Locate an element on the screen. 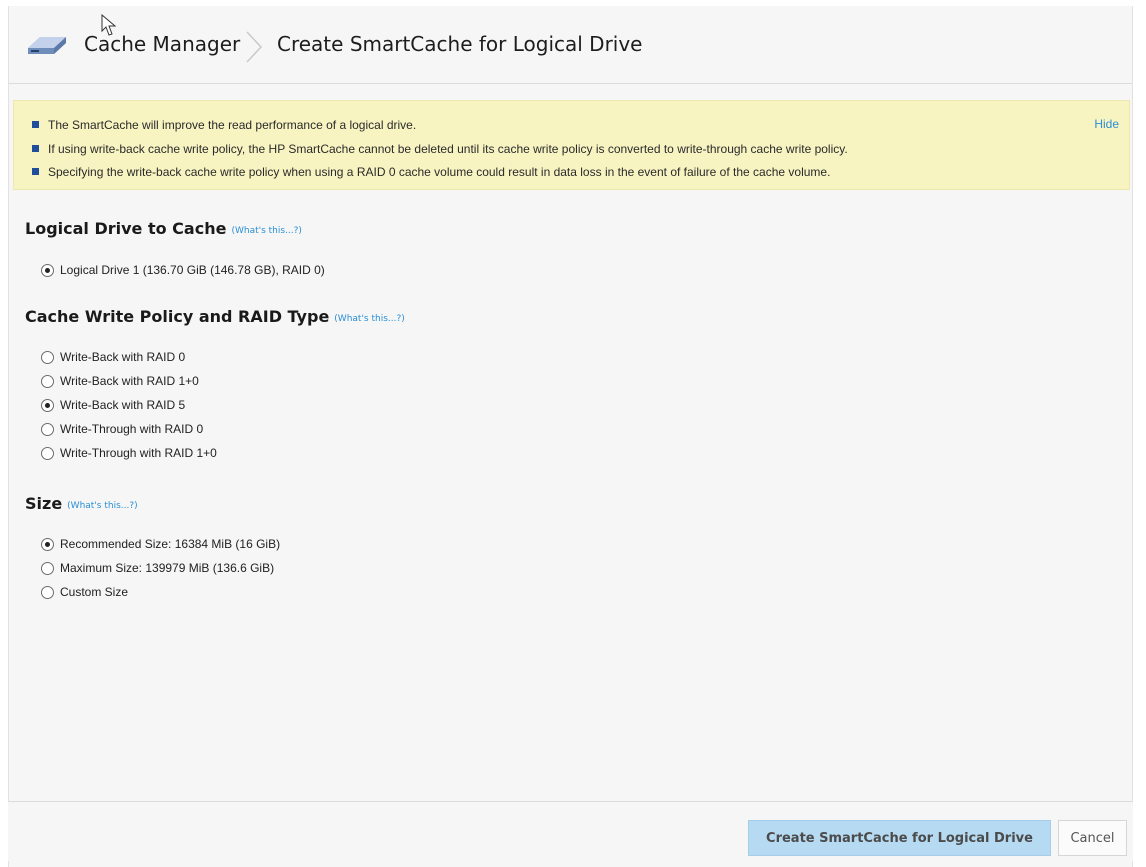 This screenshot has height=867, width=1146. drive-icon is located at coordinates (47, 45).